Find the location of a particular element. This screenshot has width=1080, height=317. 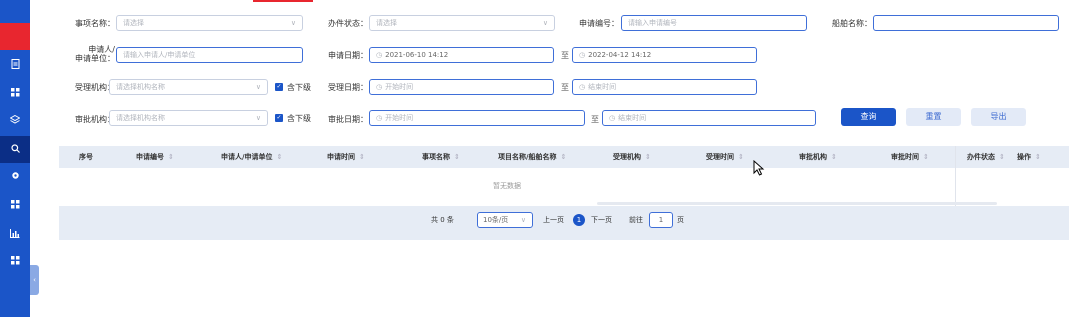

approve-org-select: 请选择机构名称 ∨ is located at coordinates (188, 118).